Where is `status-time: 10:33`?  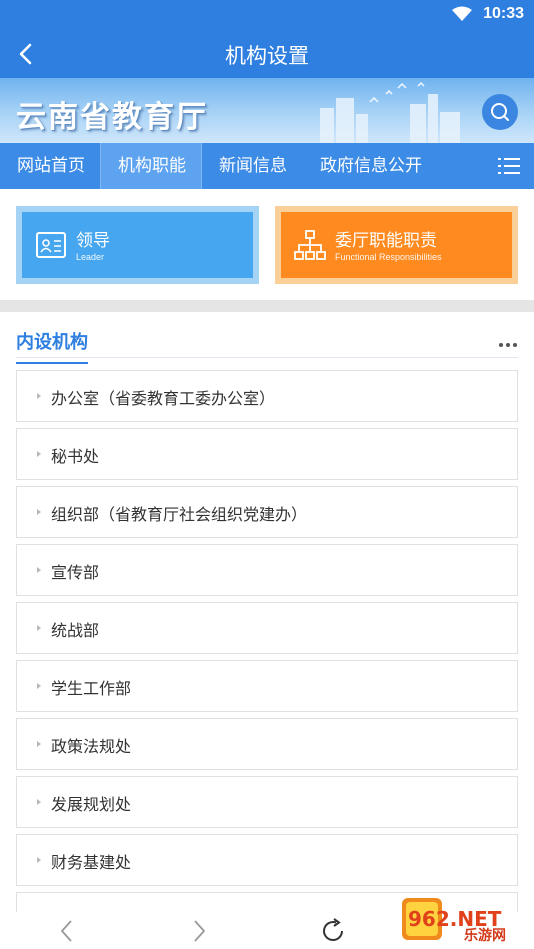
status-time: 10:33 is located at coordinates (503, 13).